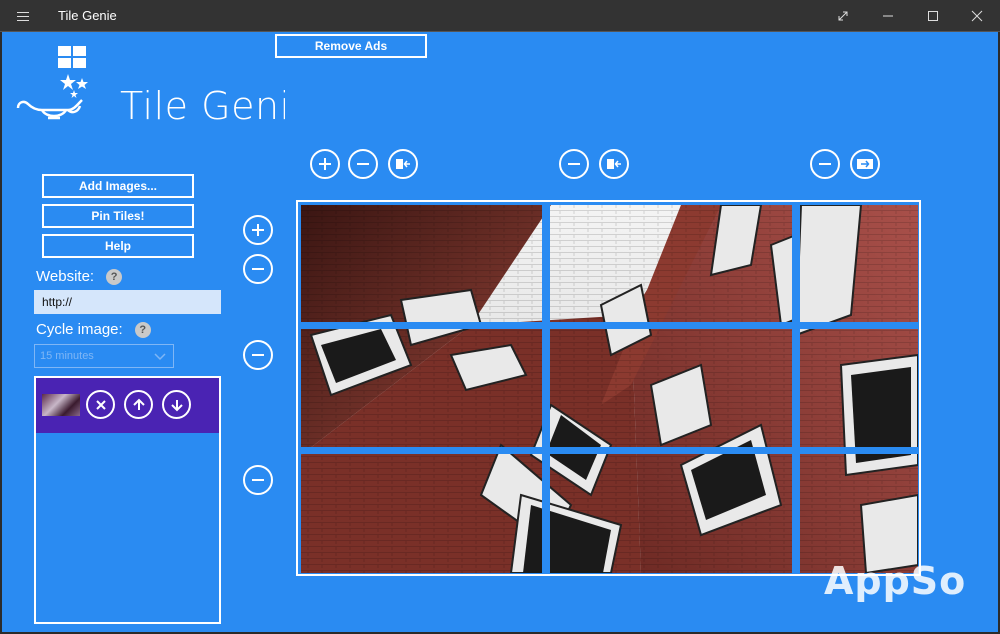  I want to click on website-help-icon: ?, so click(114, 276).